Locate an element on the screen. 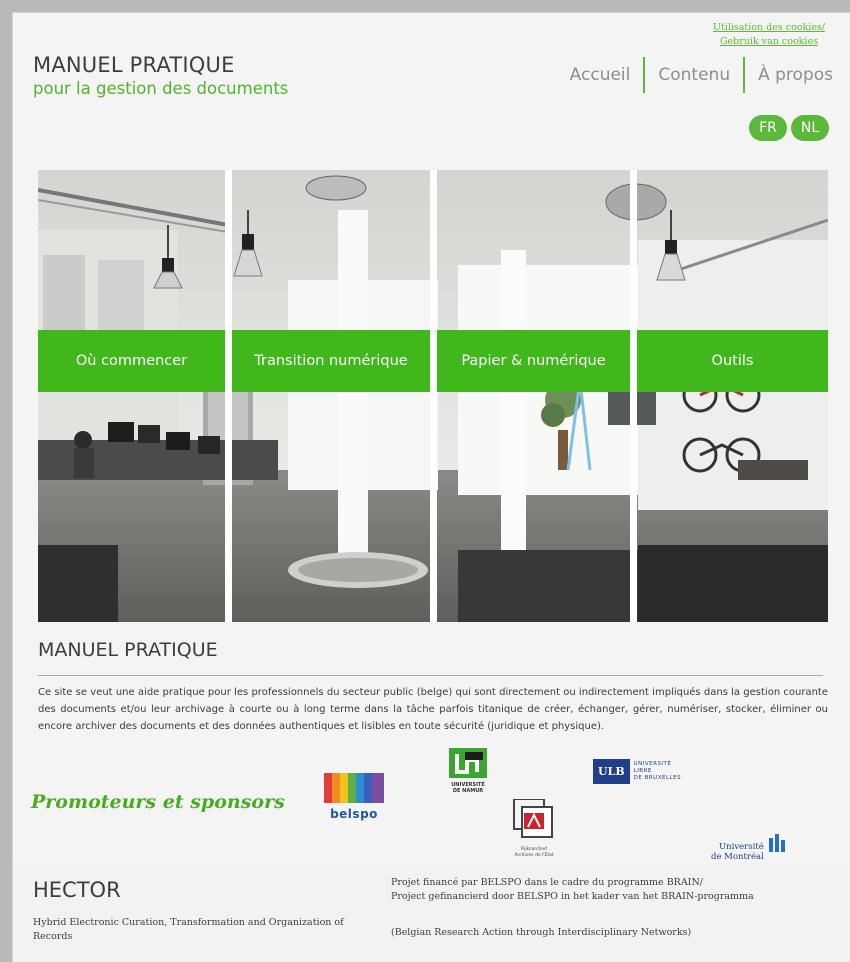 This screenshot has height=962, width=850. language-switcher: FR NL is located at coordinates (789, 128).